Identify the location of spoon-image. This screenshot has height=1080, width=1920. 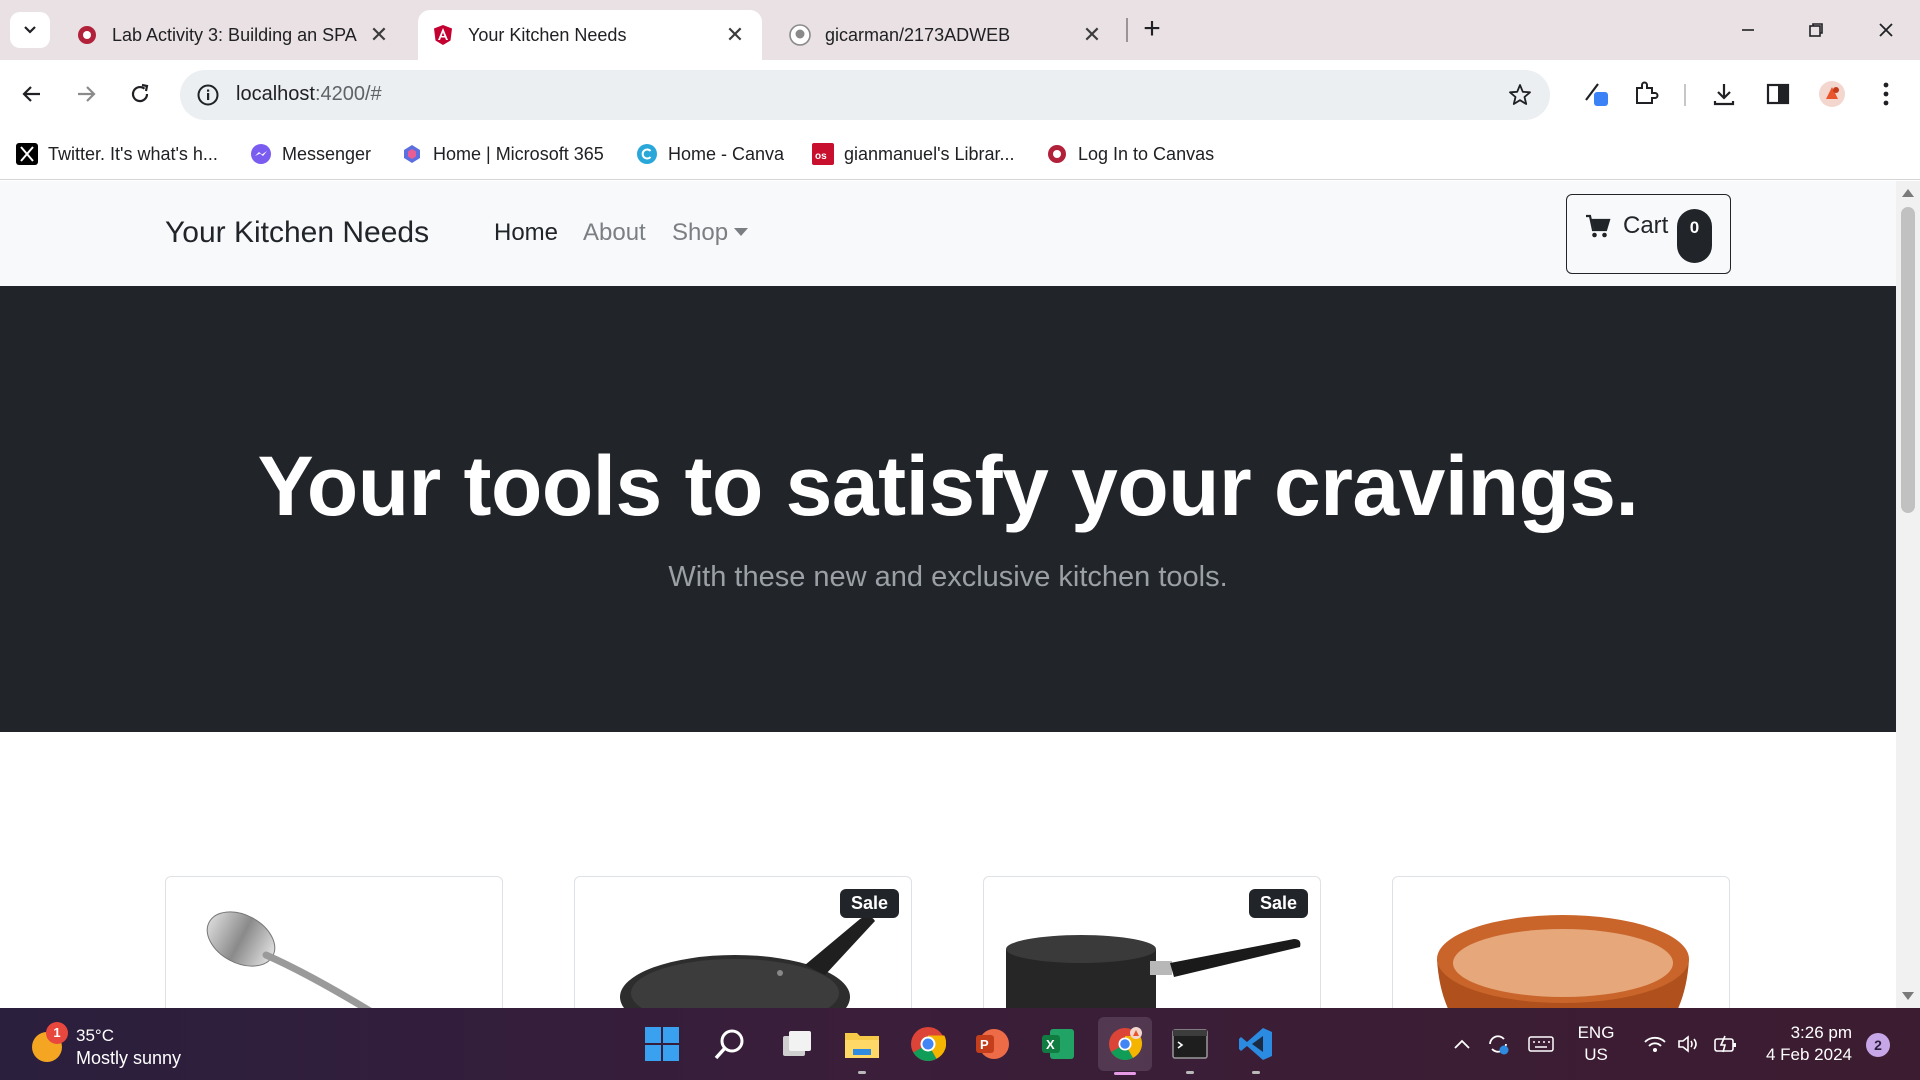
(289, 959).